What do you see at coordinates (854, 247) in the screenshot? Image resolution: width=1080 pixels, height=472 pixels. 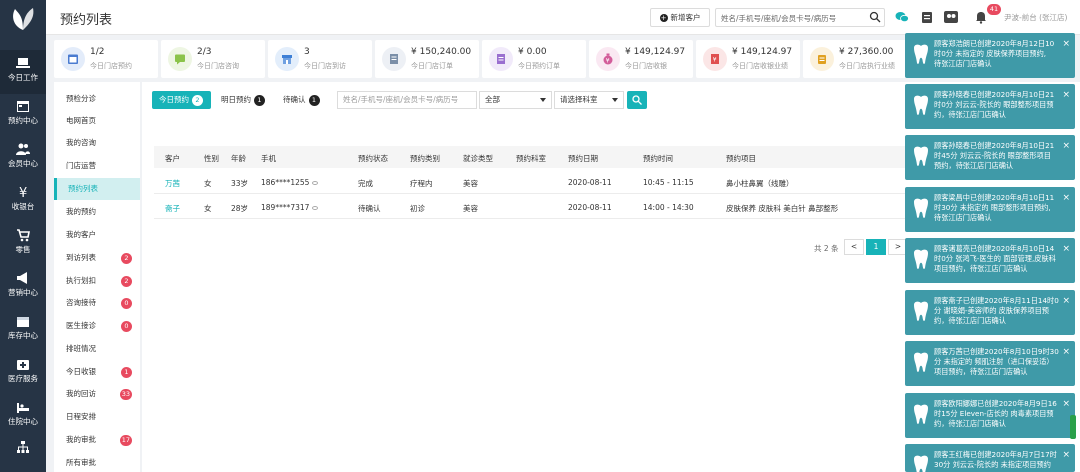 I see `pagination-prev: <` at bounding box center [854, 247].